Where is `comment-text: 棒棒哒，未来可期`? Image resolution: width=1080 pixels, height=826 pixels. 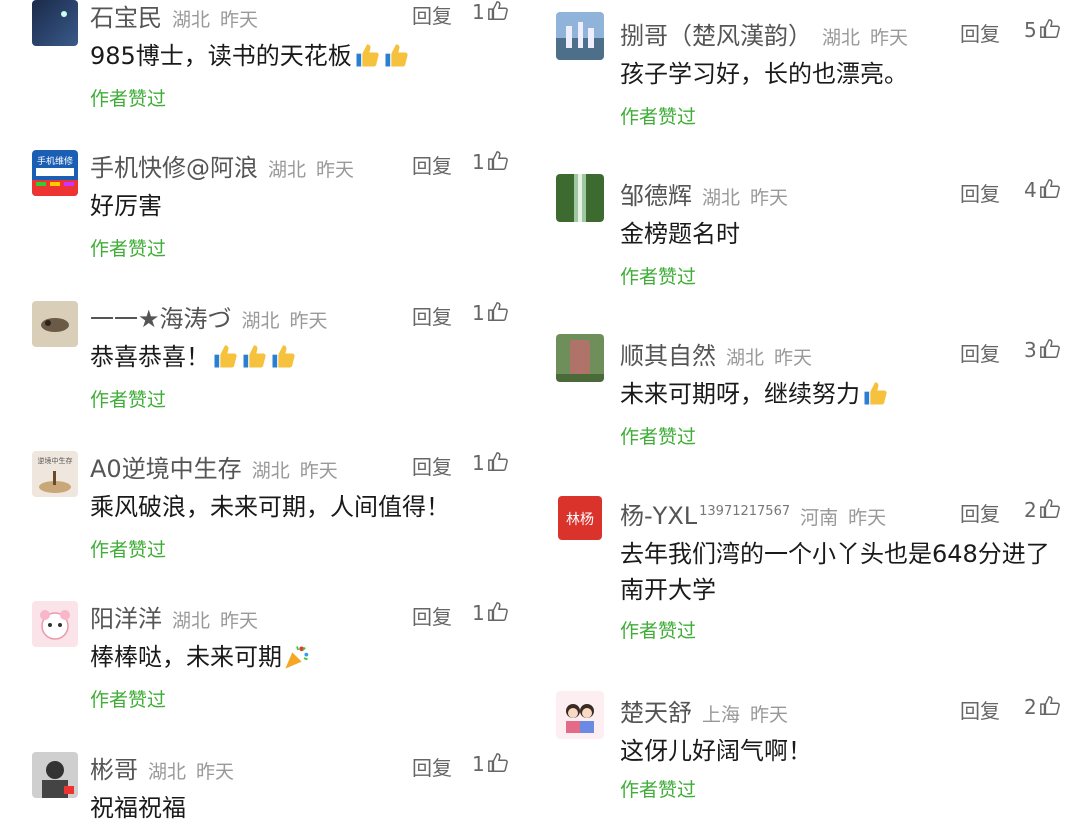 comment-text: 棒棒哒，未来可期 is located at coordinates (300, 657).